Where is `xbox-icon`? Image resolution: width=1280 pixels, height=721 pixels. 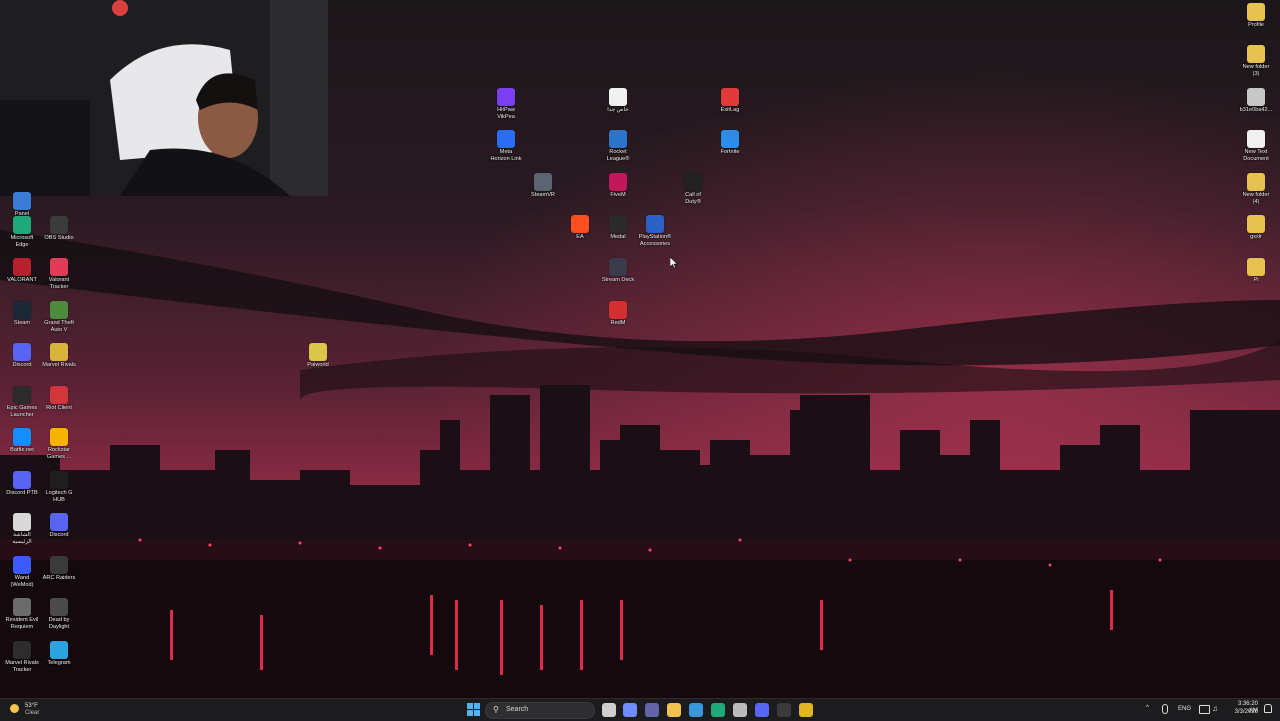 xbox-icon is located at coordinates (740, 710).